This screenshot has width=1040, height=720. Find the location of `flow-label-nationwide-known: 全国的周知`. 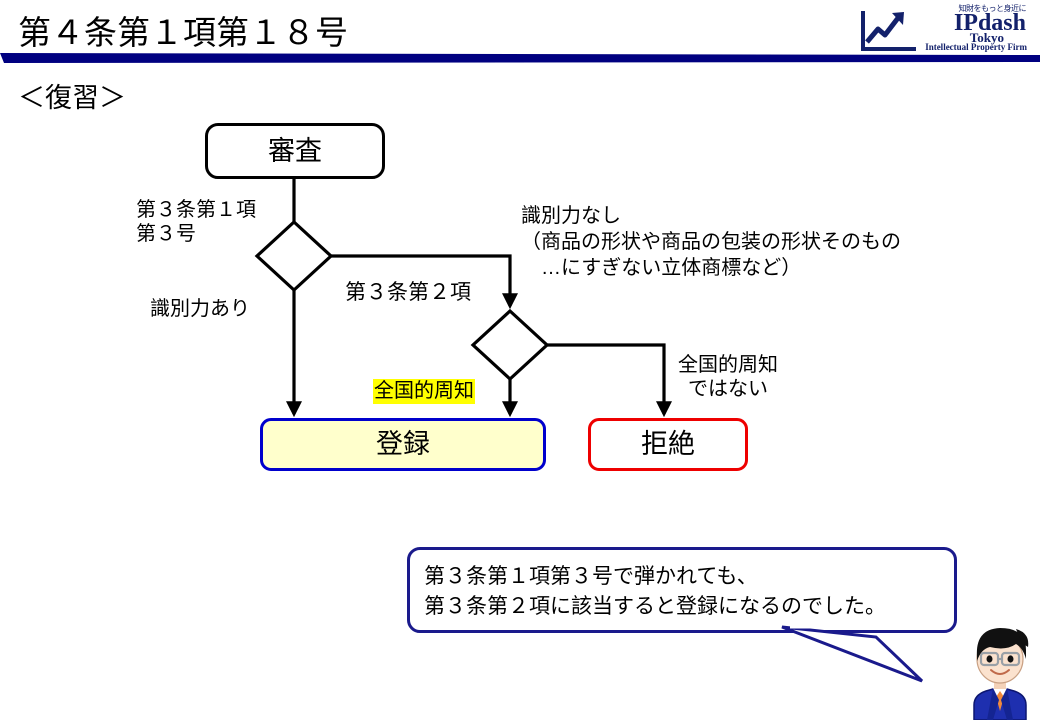

flow-label-nationwide-known: 全国的周知 is located at coordinates (424, 391).